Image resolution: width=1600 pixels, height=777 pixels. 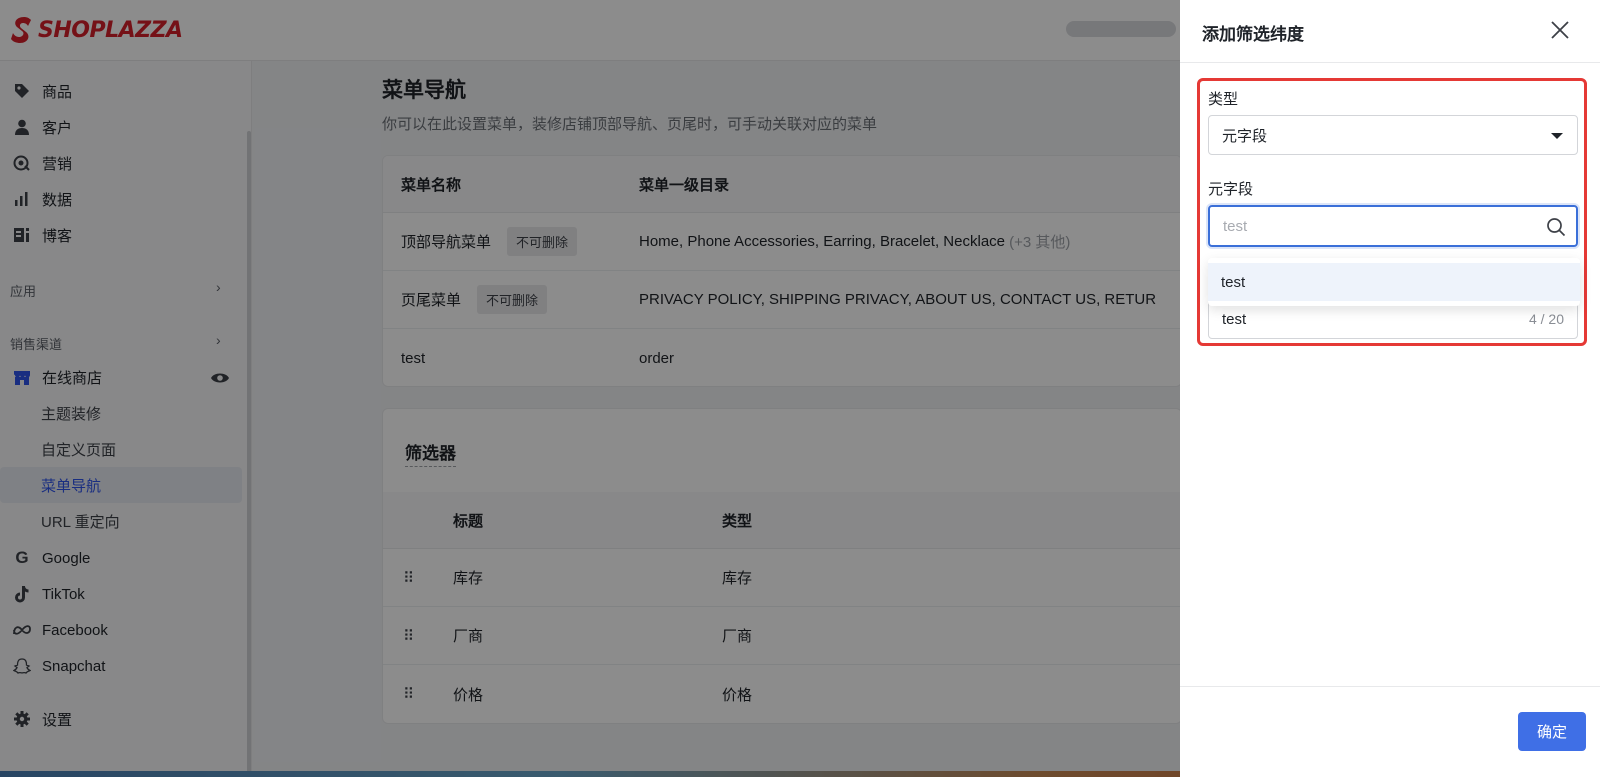 I want to click on dropdown-option: test, so click(x=1394, y=282).